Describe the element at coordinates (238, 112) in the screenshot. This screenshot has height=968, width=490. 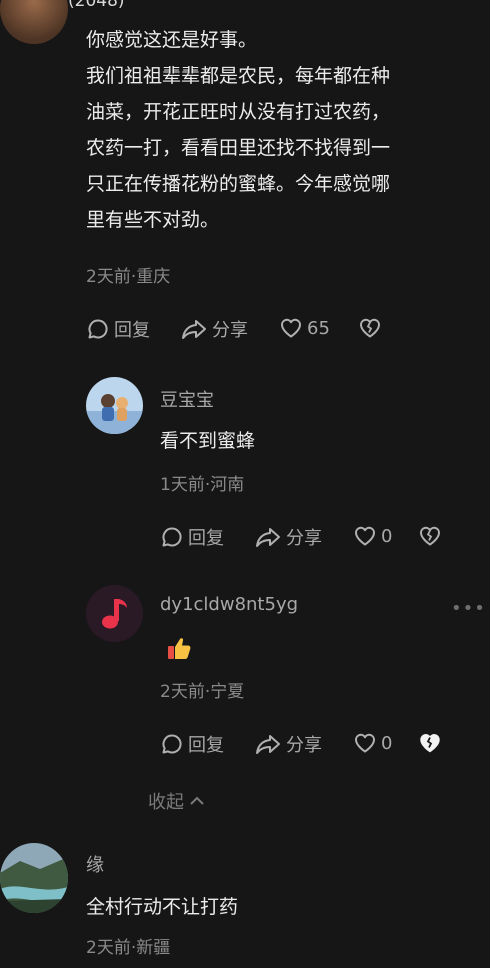
I see `comment-line: 油菜，开花正旺时从没有打过农药，` at that location.